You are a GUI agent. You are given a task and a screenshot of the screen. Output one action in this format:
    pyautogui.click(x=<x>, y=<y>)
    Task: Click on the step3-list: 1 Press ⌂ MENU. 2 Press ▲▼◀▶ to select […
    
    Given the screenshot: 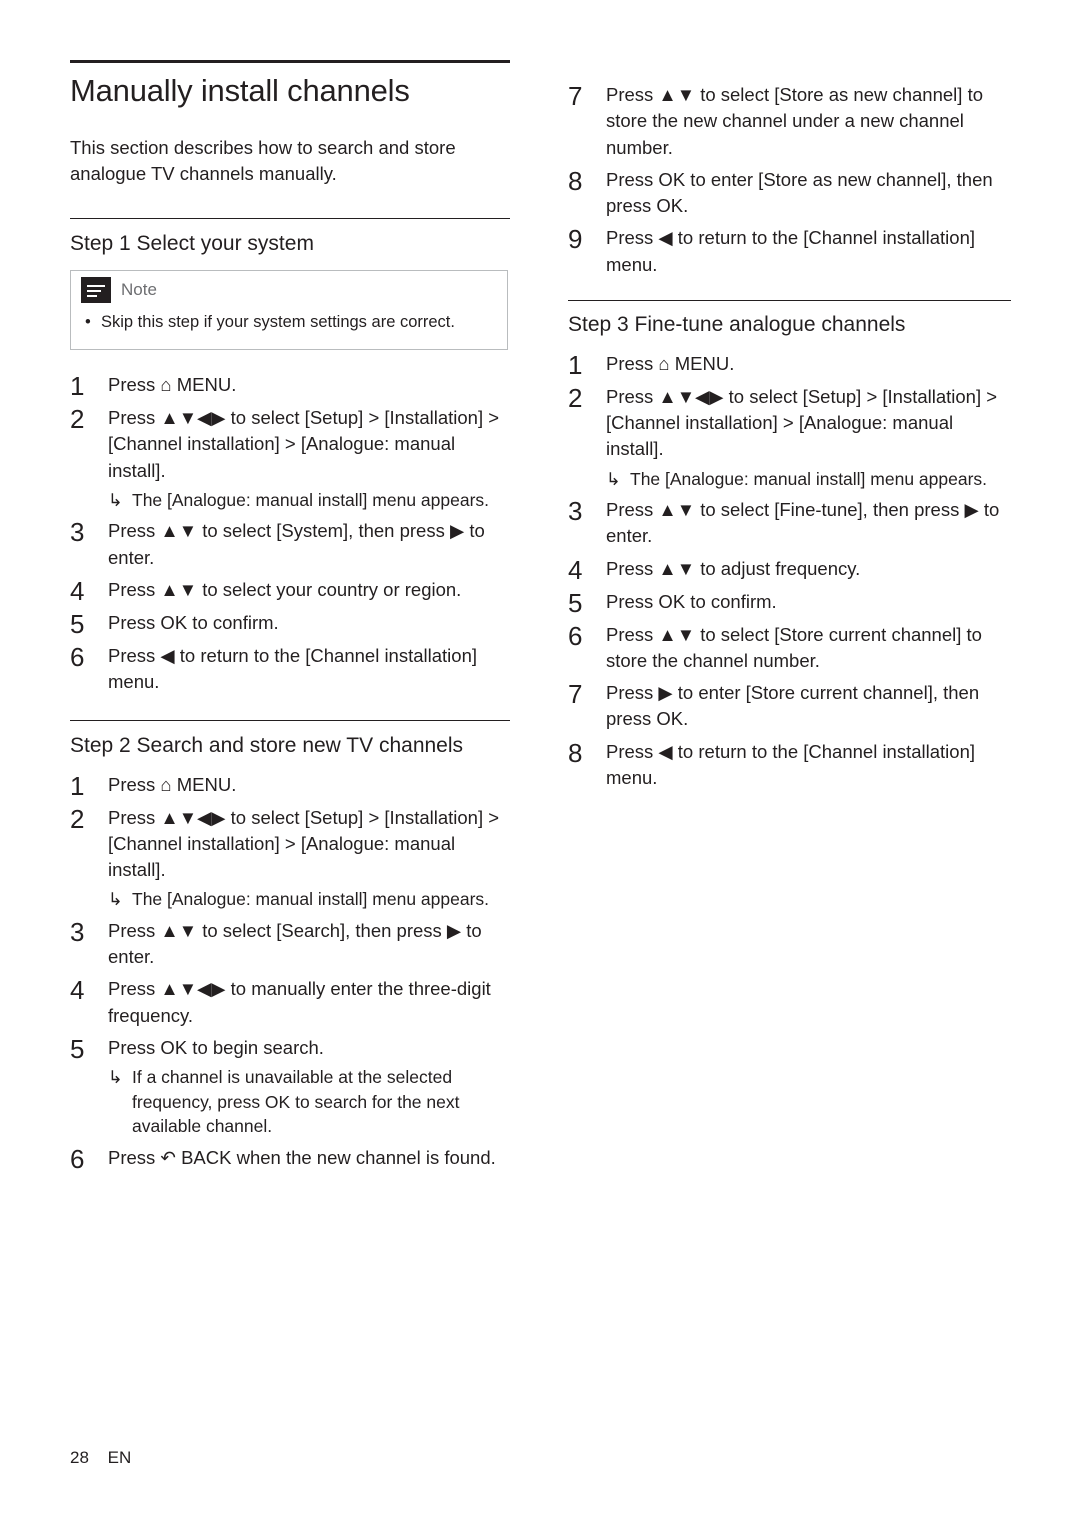 What is the action you would take?
    pyautogui.click(x=790, y=571)
    